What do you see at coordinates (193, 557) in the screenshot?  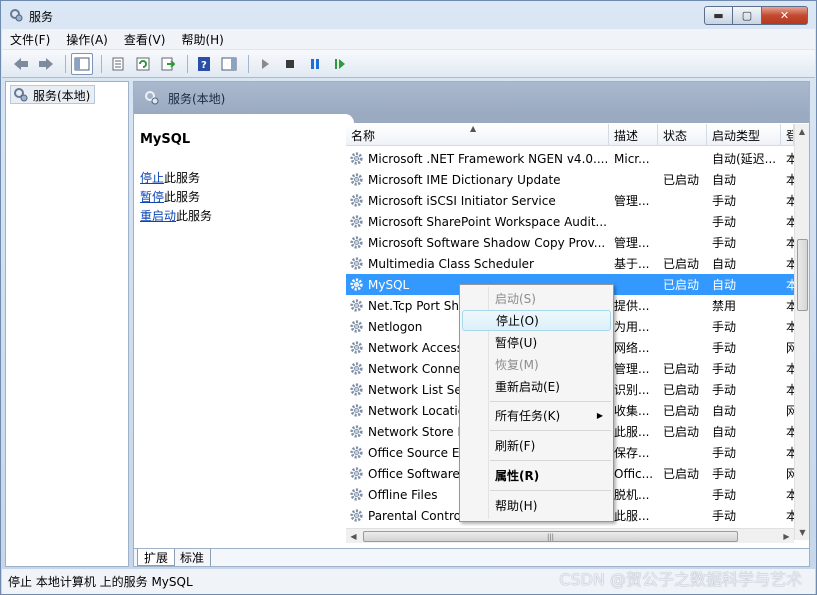 I see `tab-standard: 标准` at bounding box center [193, 557].